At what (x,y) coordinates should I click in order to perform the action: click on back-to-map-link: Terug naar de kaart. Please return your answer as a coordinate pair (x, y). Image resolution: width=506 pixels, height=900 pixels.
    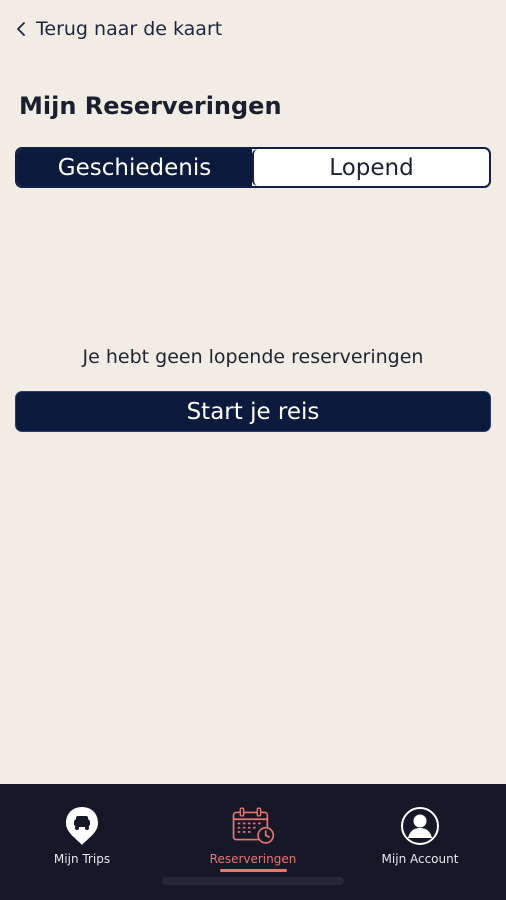
    Looking at the image, I should click on (119, 29).